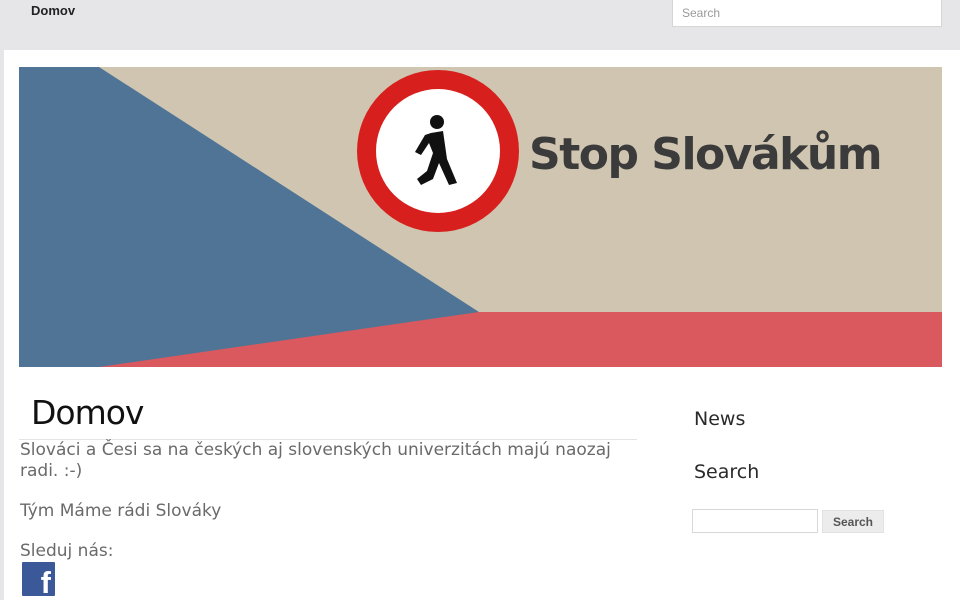  Describe the element at coordinates (807, 13) in the screenshot. I see `header-search-input` at that location.